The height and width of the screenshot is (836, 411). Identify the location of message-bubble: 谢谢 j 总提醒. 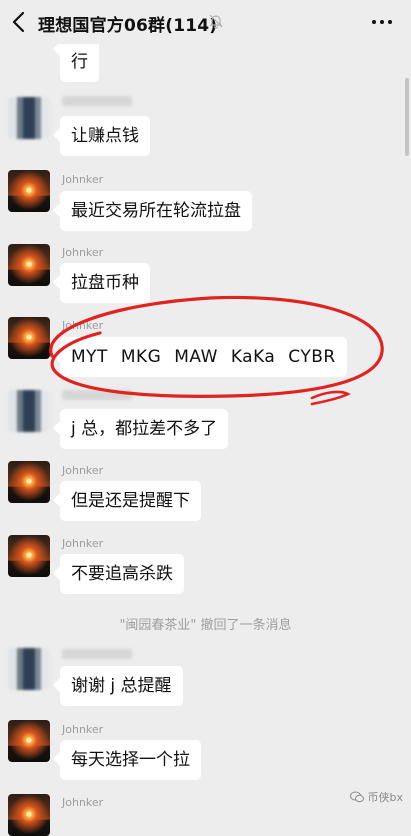
(121, 686).